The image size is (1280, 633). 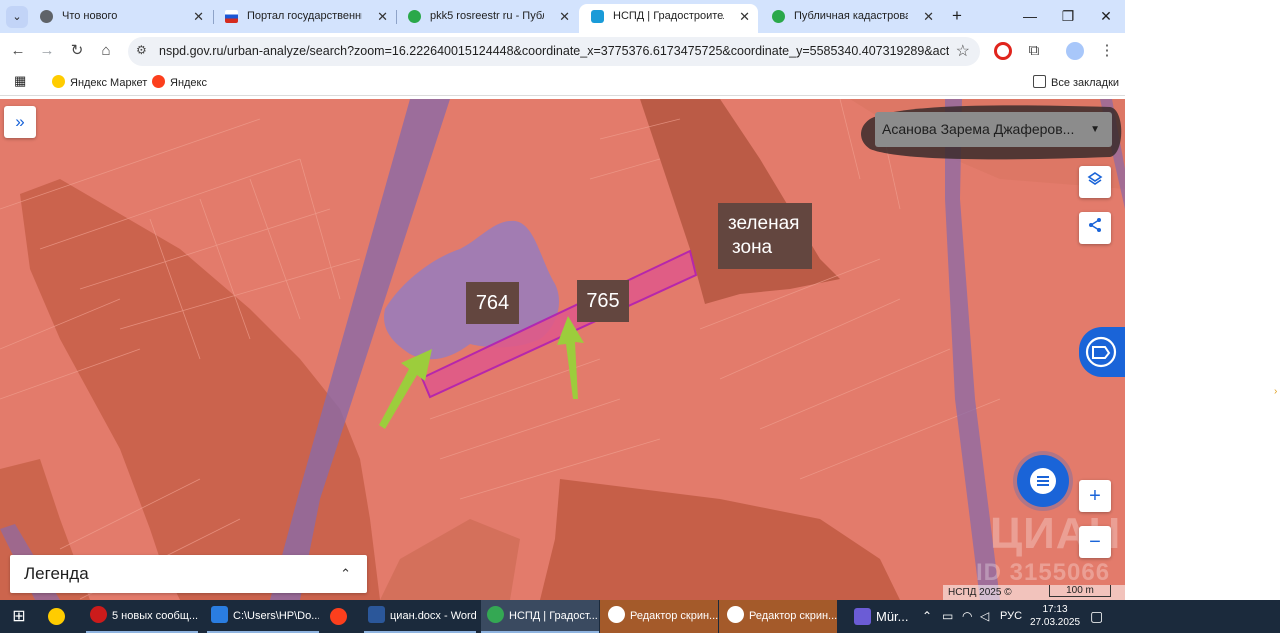 What do you see at coordinates (99, 82) in the screenshot?
I see `bookmark-yandex-market: Яндекс Маркет` at bounding box center [99, 82].